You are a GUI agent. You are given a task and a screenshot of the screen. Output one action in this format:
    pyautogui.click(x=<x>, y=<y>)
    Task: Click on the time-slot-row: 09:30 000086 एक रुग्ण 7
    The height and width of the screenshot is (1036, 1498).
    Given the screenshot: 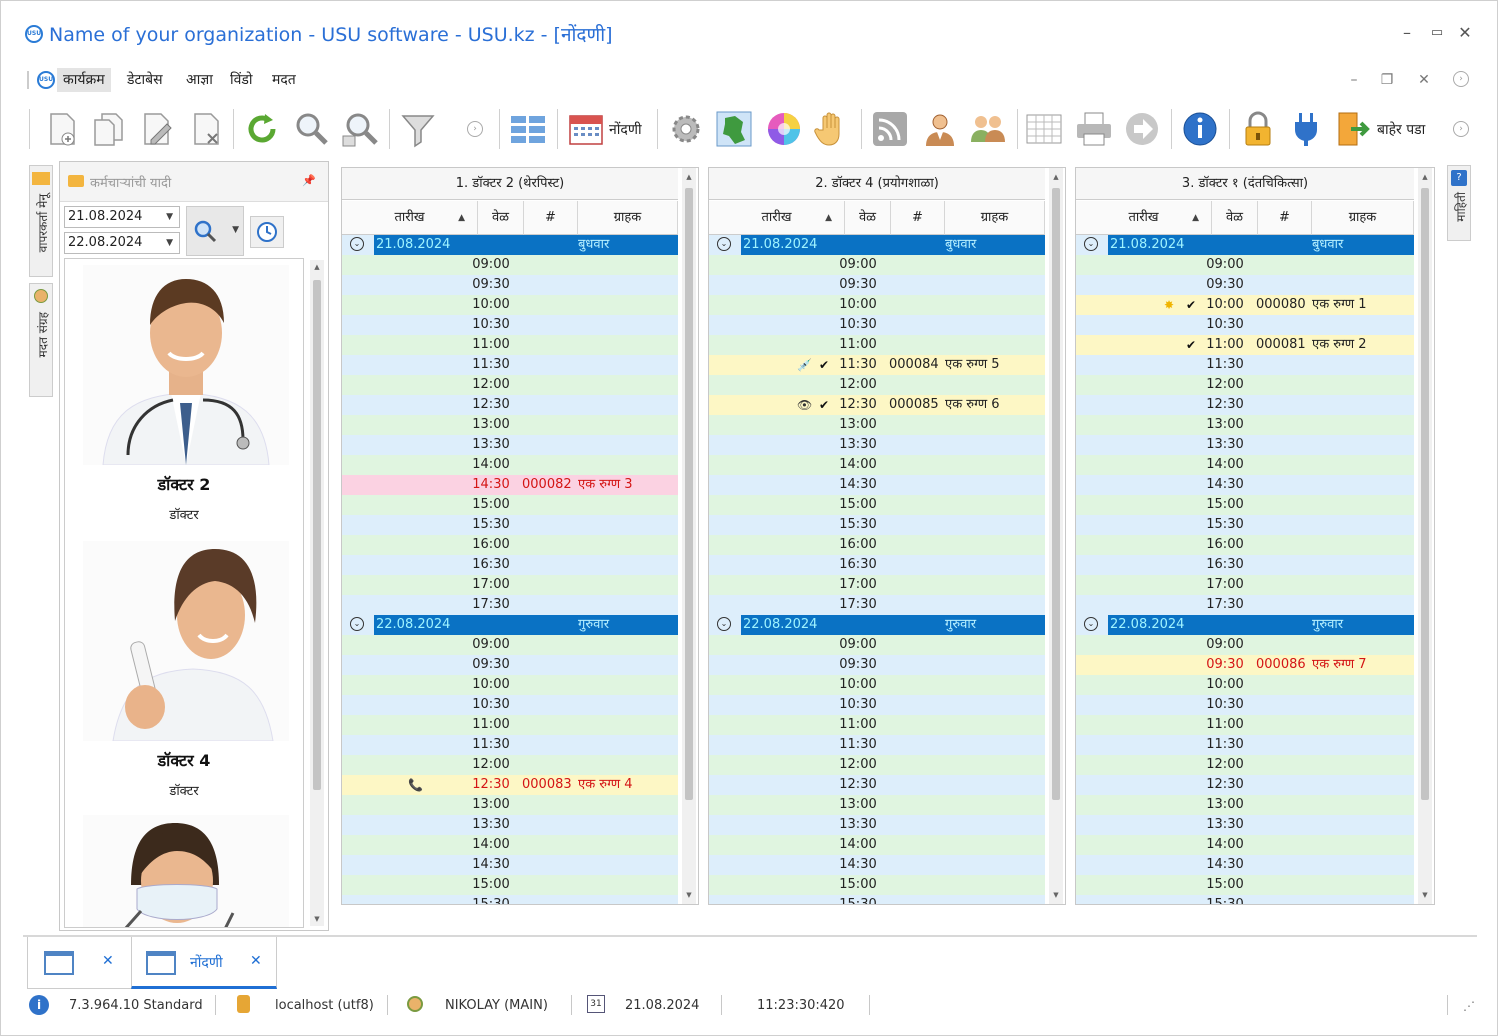 What is the action you would take?
    pyautogui.click(x=1245, y=665)
    